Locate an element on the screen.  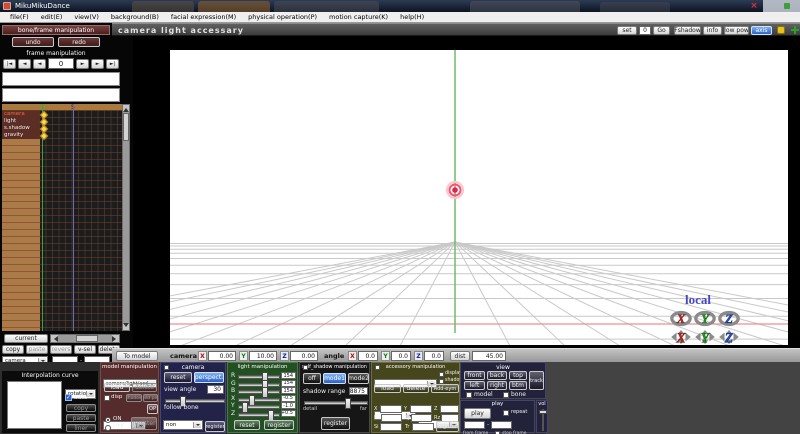
info-button: info is located at coordinates (712, 30).